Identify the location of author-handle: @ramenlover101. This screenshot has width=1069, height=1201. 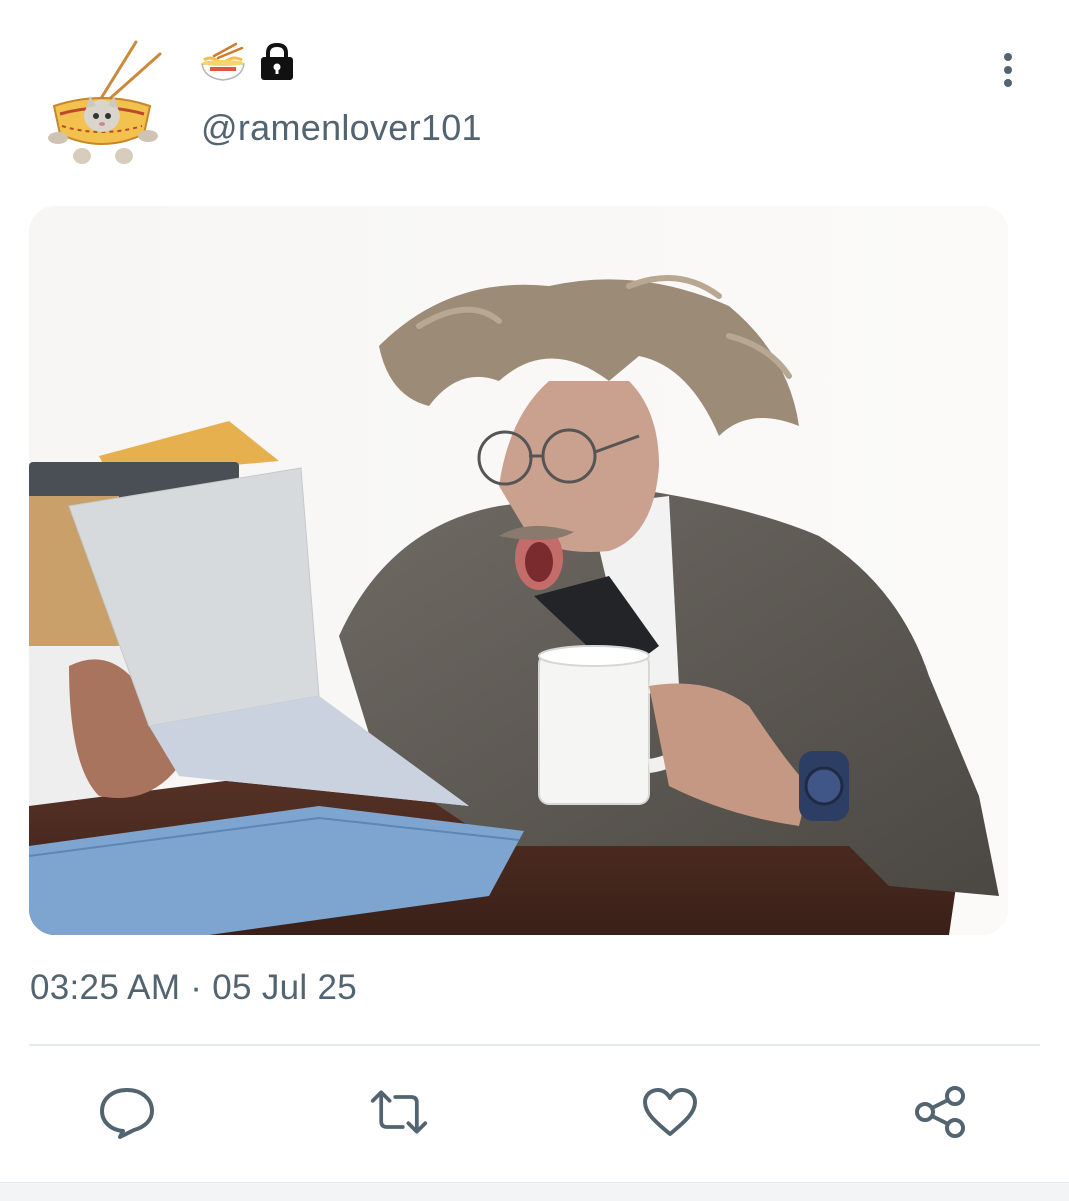
(341, 128).